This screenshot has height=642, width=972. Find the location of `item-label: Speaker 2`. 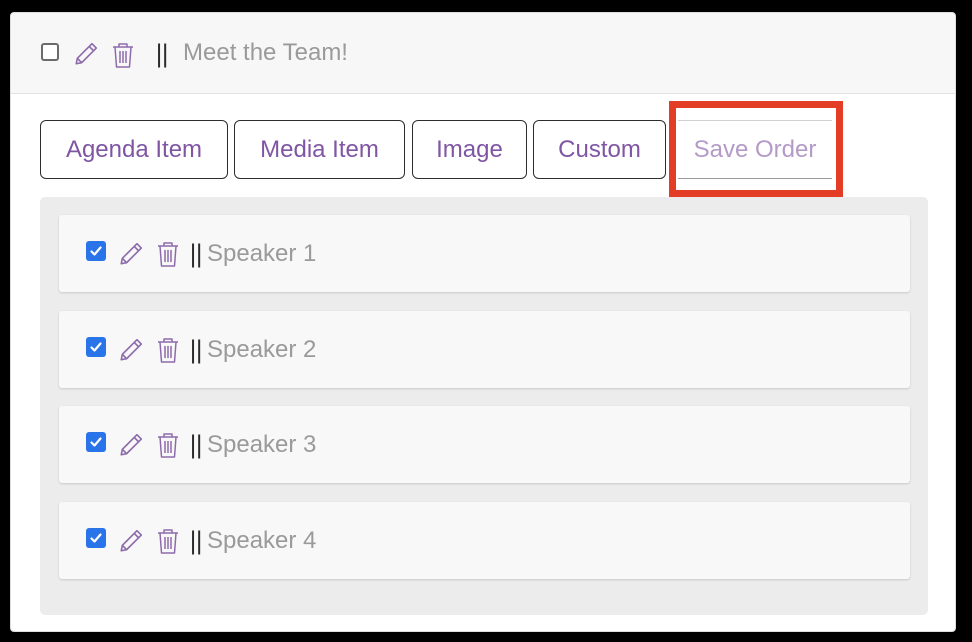

item-label: Speaker 2 is located at coordinates (262, 349).